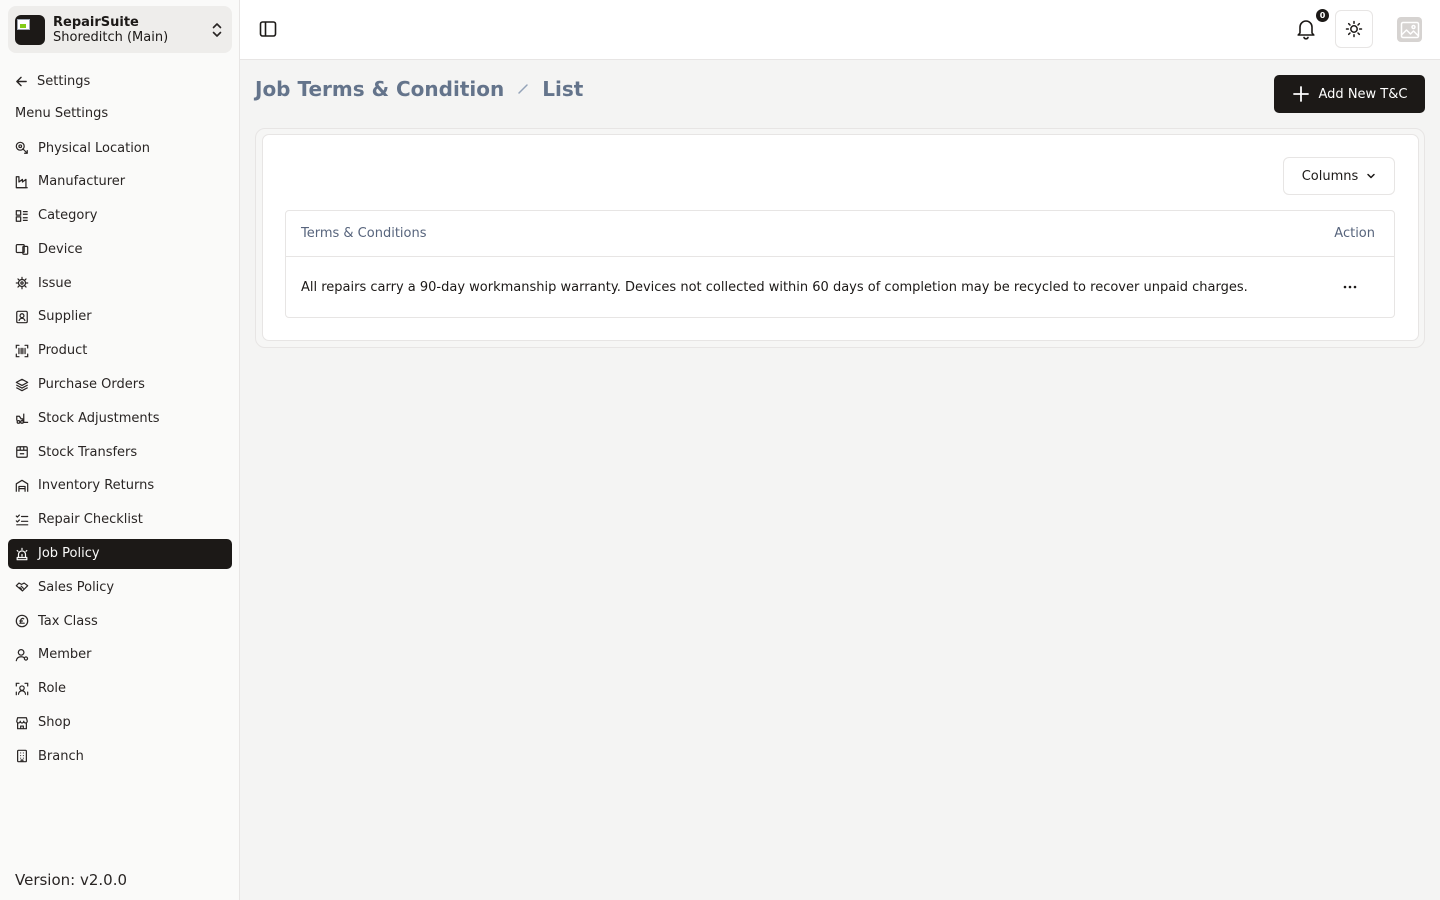 The image size is (1440, 900). What do you see at coordinates (21, 147) in the screenshot?
I see `location-pin-icon` at bounding box center [21, 147].